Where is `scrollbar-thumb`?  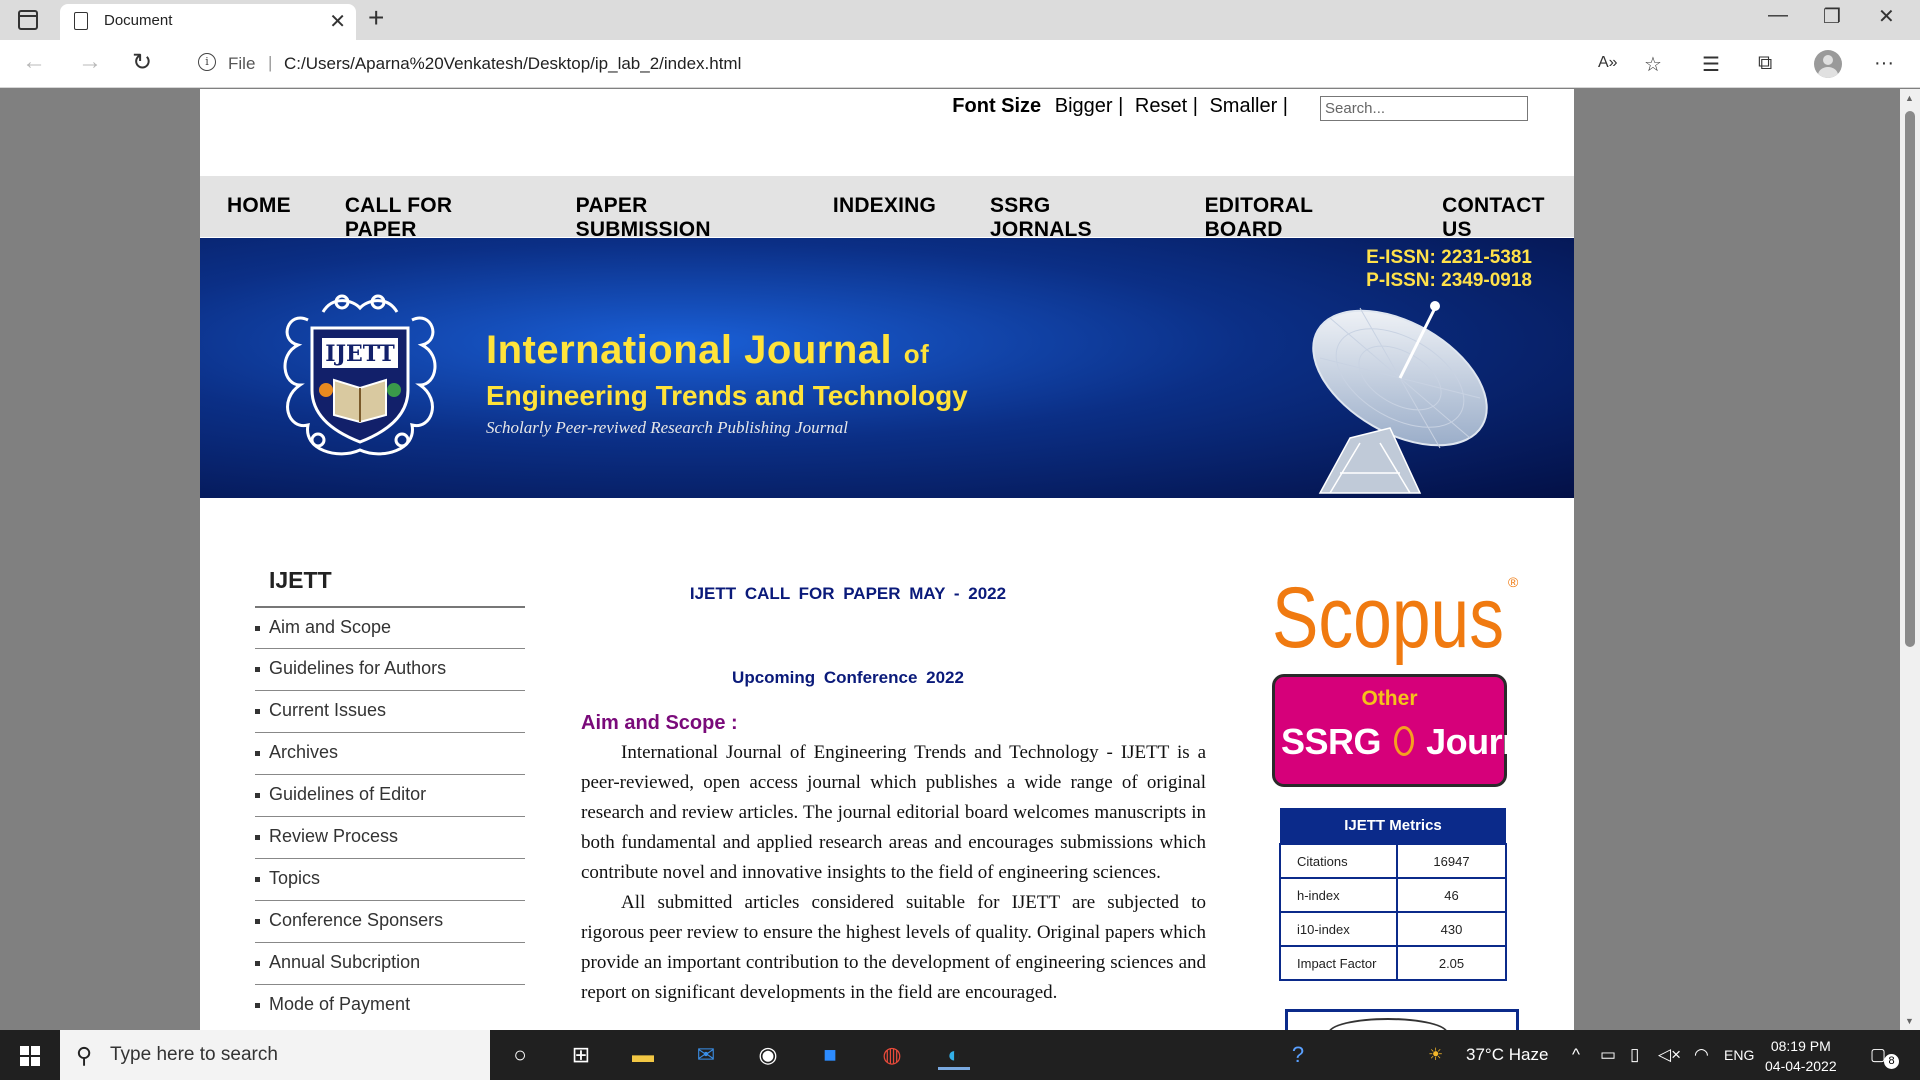 scrollbar-thumb is located at coordinates (1910, 379).